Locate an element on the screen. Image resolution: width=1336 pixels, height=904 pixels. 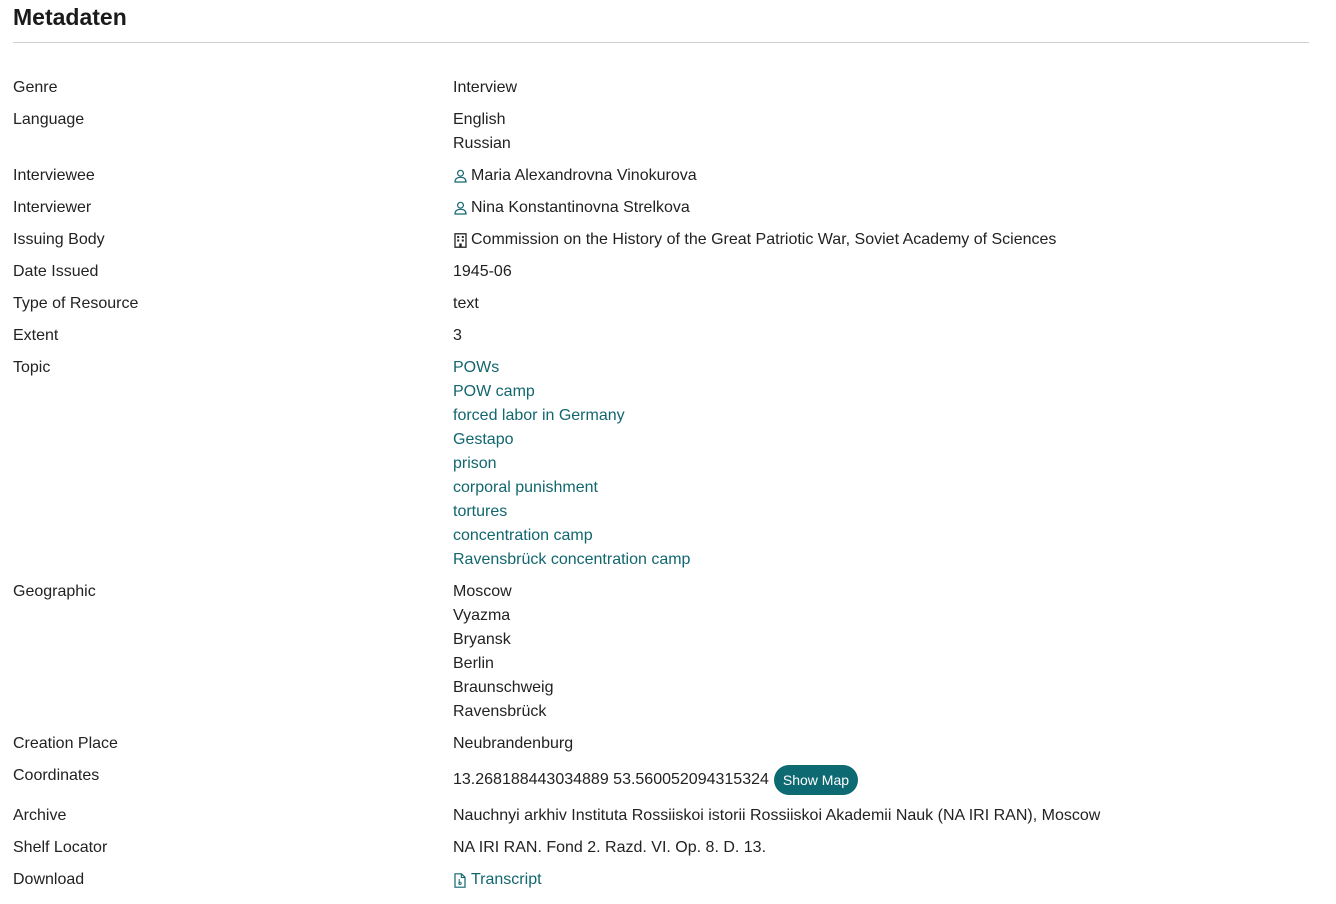
interviewee-name: Maria Alexandrovna Vinokurova is located at coordinates (584, 175).